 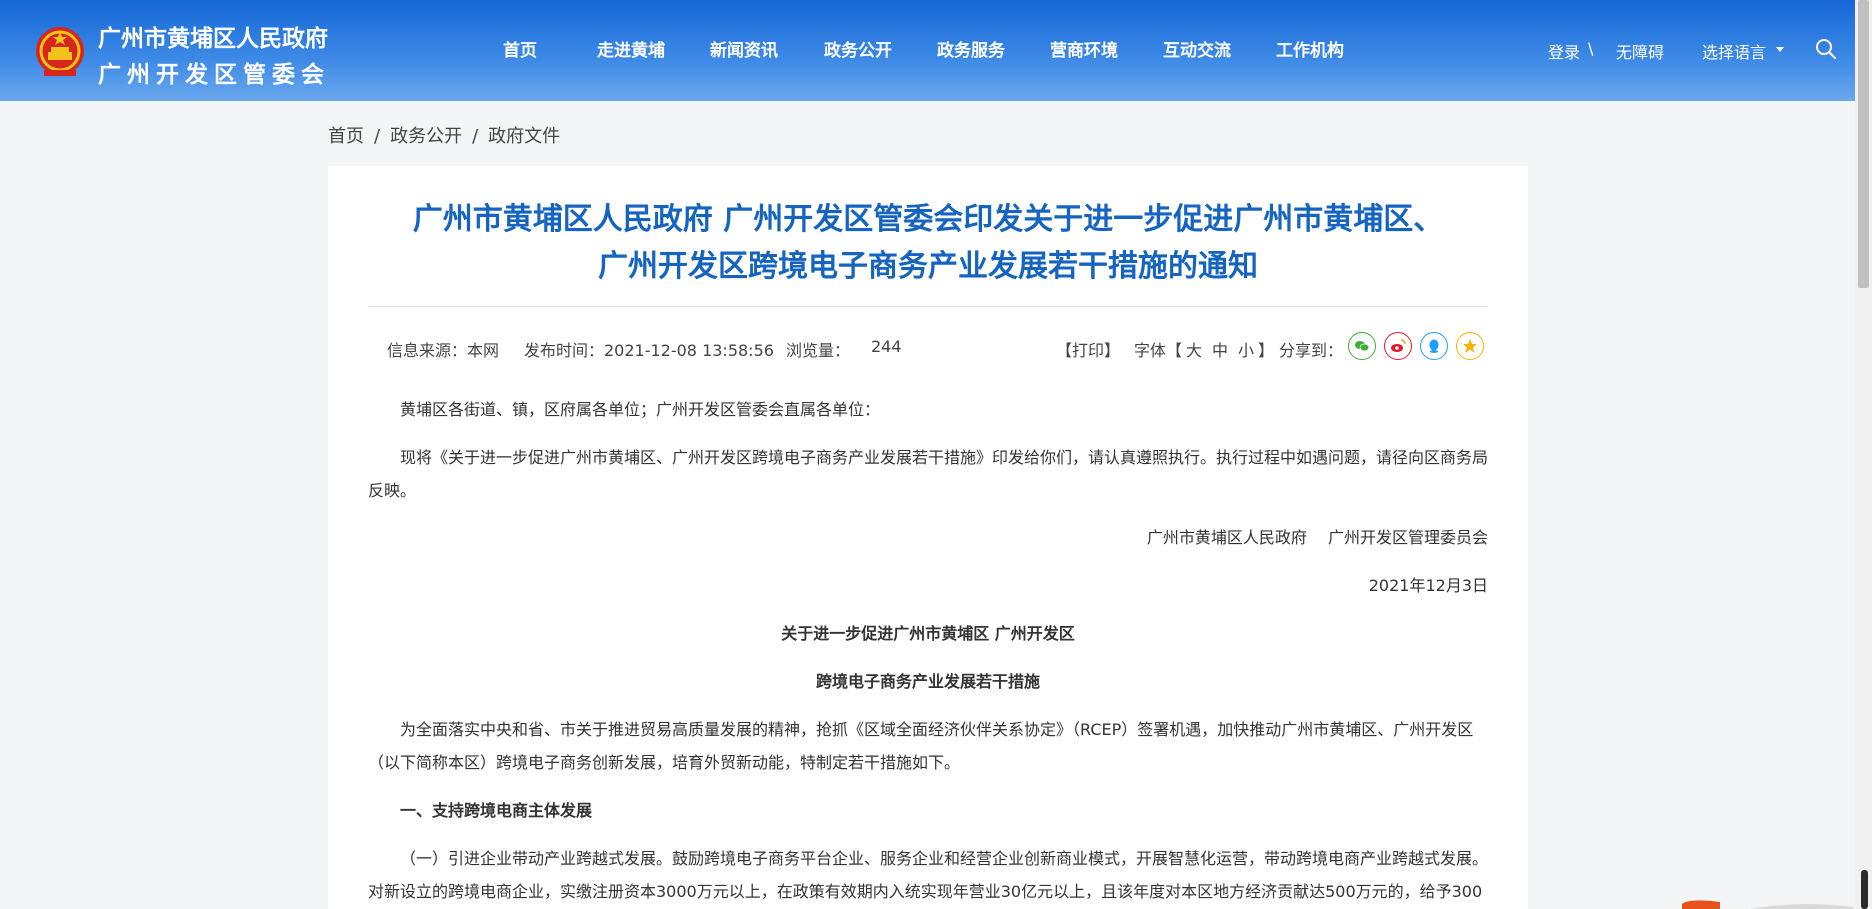 What do you see at coordinates (1220, 349) in the screenshot?
I see `font-size-medium-button: 中` at bounding box center [1220, 349].